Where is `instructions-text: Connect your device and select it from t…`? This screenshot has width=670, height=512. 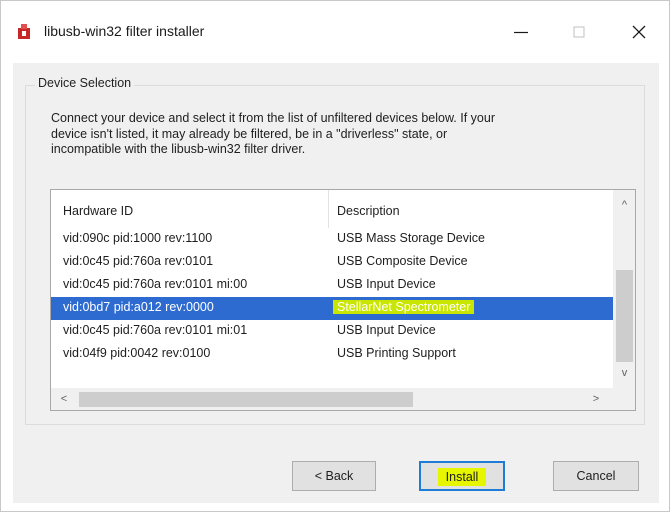
instructions-text: Connect your device and select it from t… is located at coordinates (273, 133).